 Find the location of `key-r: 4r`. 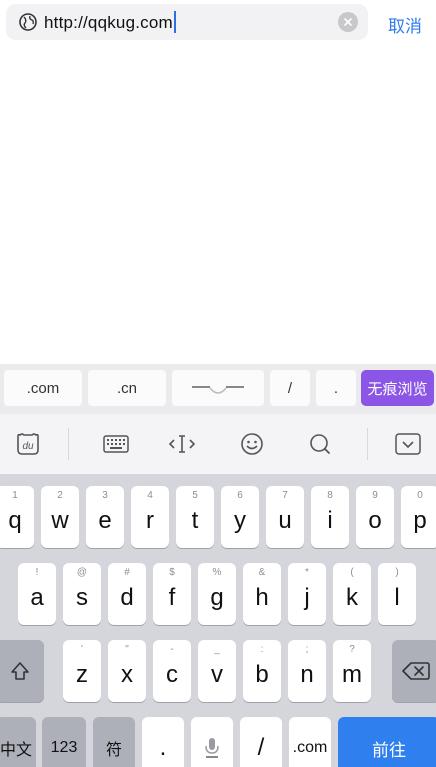

key-r: 4r is located at coordinates (150, 517).